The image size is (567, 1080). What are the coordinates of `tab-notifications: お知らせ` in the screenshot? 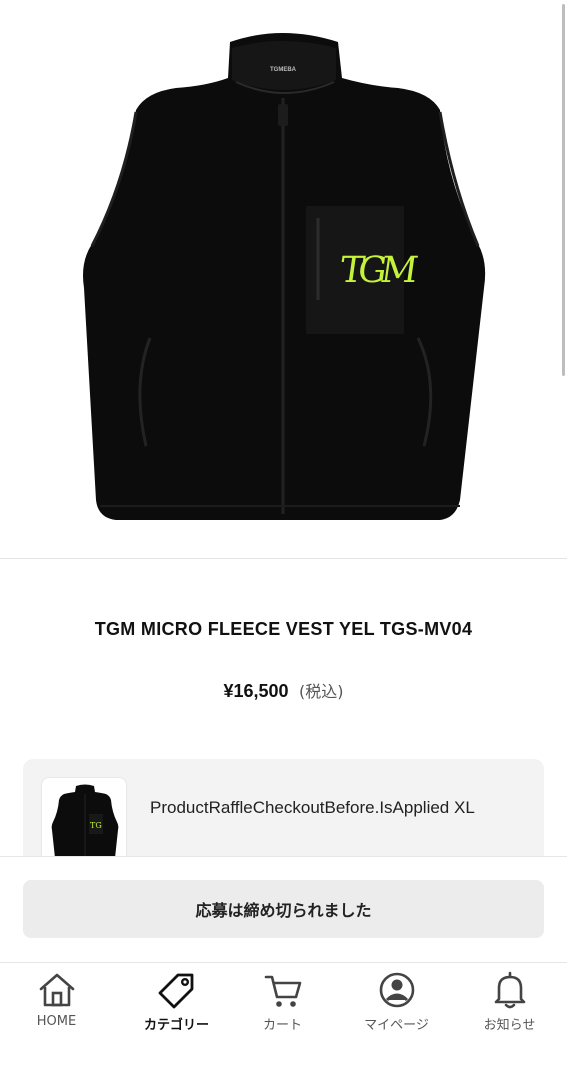 It's located at (509, 1008).